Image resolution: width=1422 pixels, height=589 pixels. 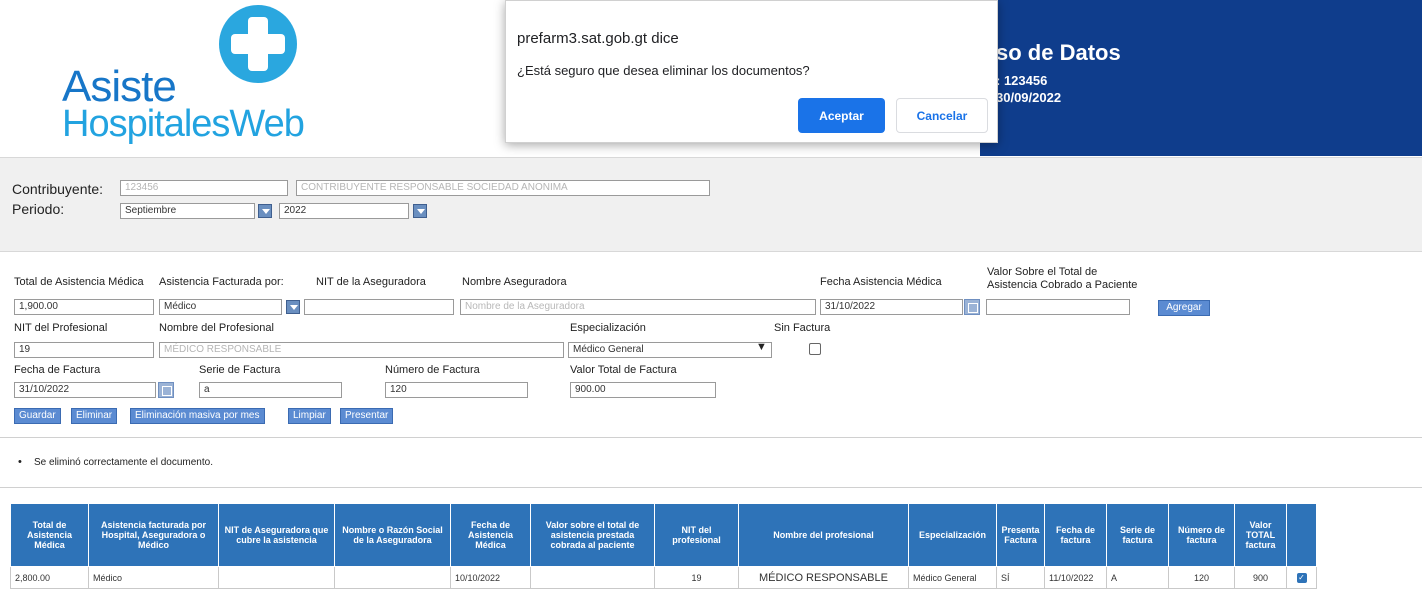 What do you see at coordinates (309, 416) in the screenshot?
I see `limpiar-button: Limpiar` at bounding box center [309, 416].